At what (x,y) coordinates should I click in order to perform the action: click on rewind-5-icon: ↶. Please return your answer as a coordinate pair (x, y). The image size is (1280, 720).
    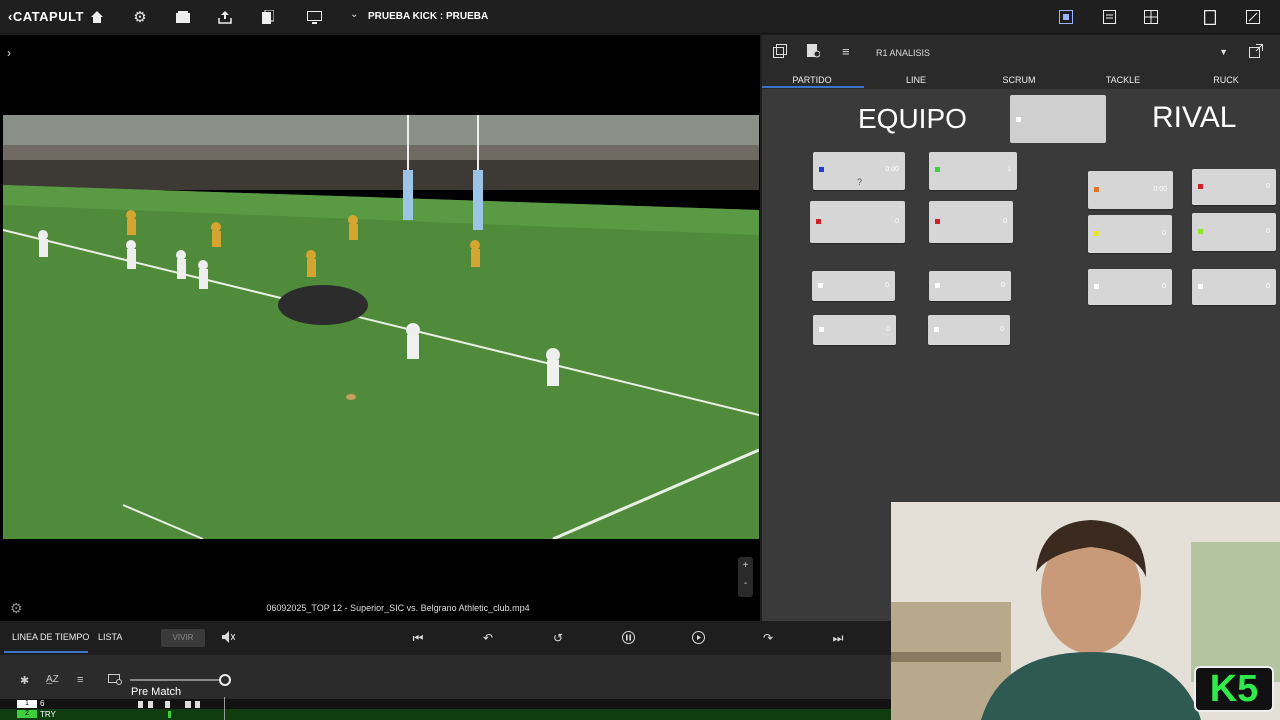
    Looking at the image, I should click on (488, 638).